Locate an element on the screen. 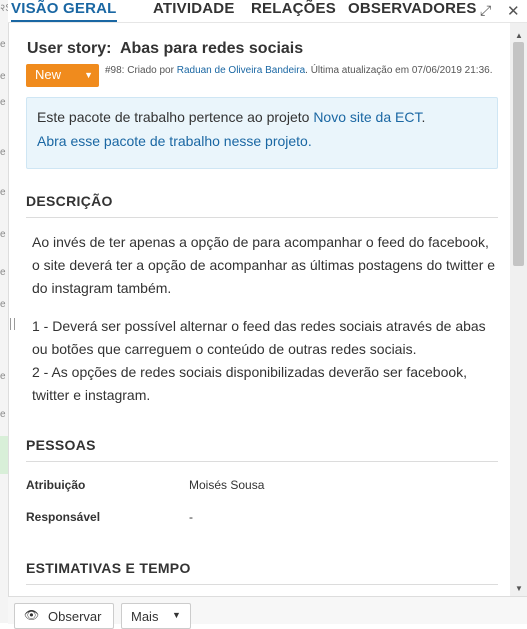 This screenshot has height=629, width=527. work-package-type: User story: is located at coordinates (69, 48).